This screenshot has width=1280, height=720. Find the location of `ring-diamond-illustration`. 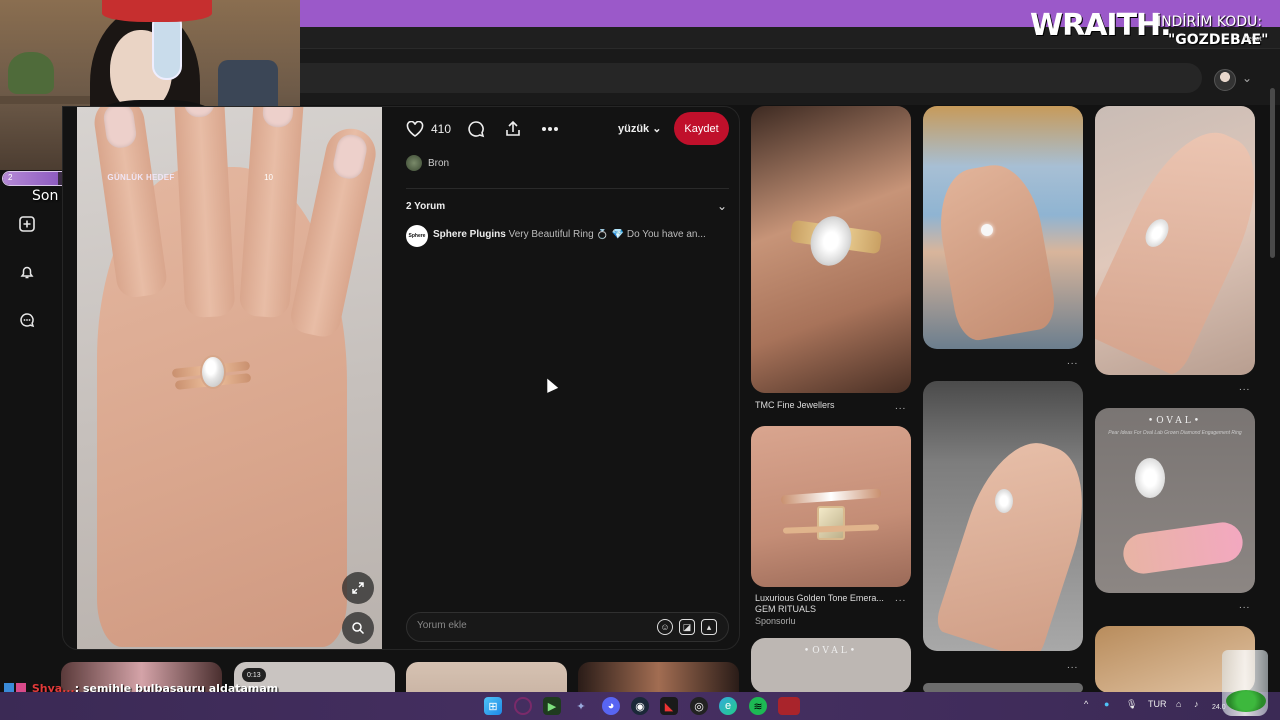

ring-diamond-illustration is located at coordinates (1004, 501).